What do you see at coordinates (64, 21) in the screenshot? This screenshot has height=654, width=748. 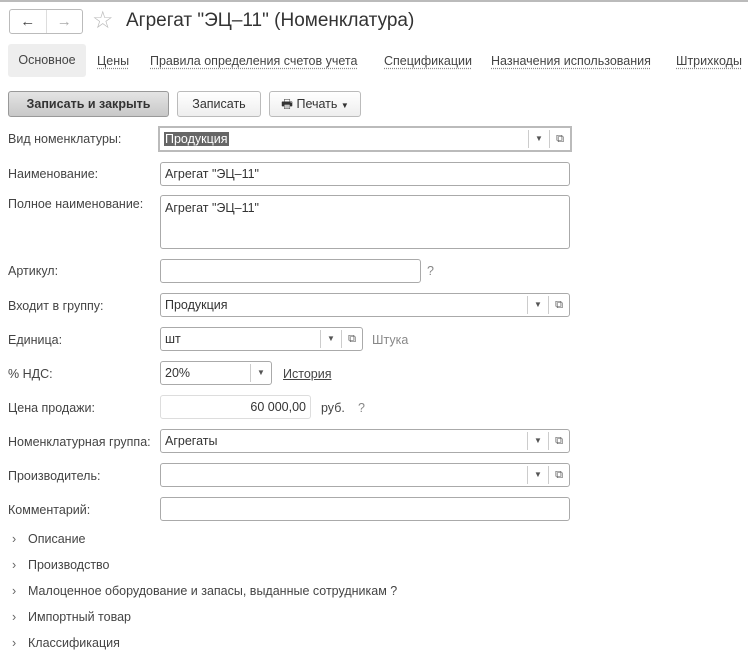 I see `forward-button: →` at bounding box center [64, 21].